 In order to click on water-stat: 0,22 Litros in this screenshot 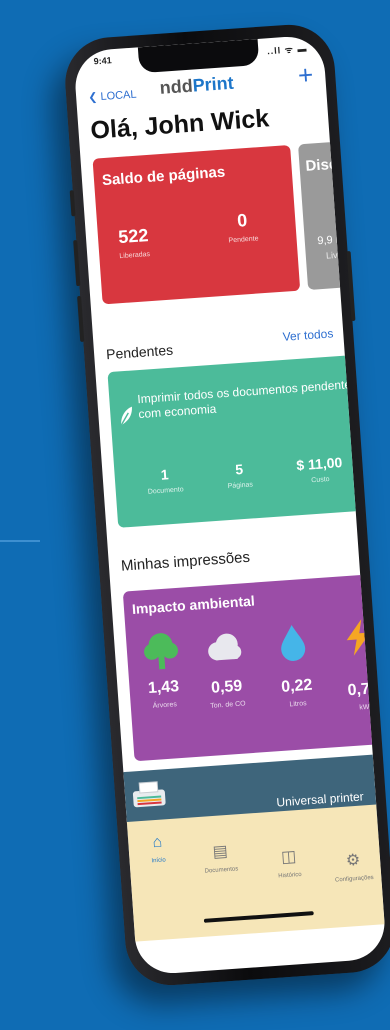, I will do `click(297, 692)`.